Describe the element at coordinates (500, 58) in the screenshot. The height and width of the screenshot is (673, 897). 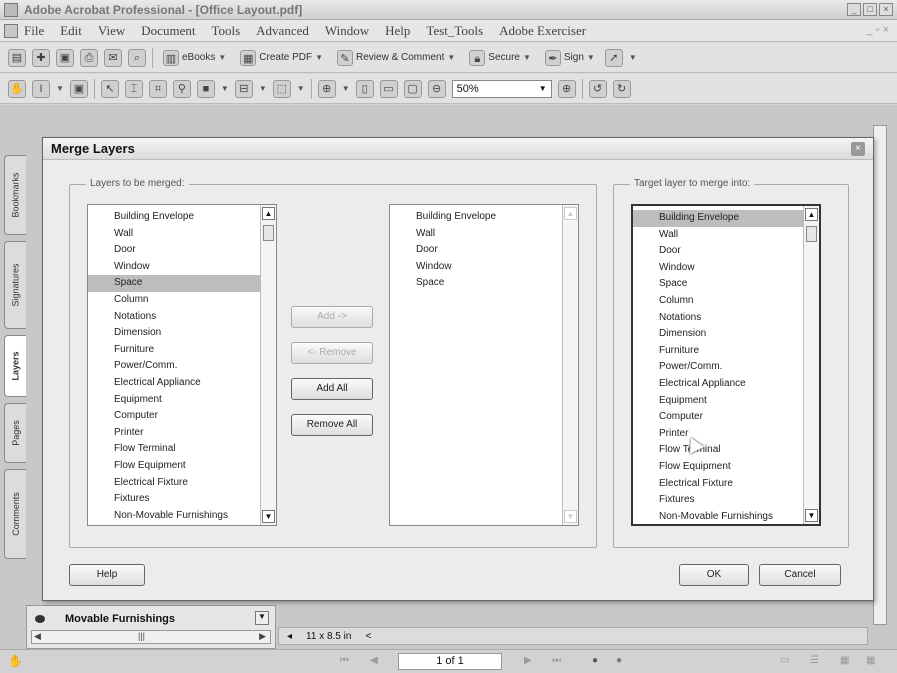
I see `secure-button: 🔒︎ Secure ▼` at that location.